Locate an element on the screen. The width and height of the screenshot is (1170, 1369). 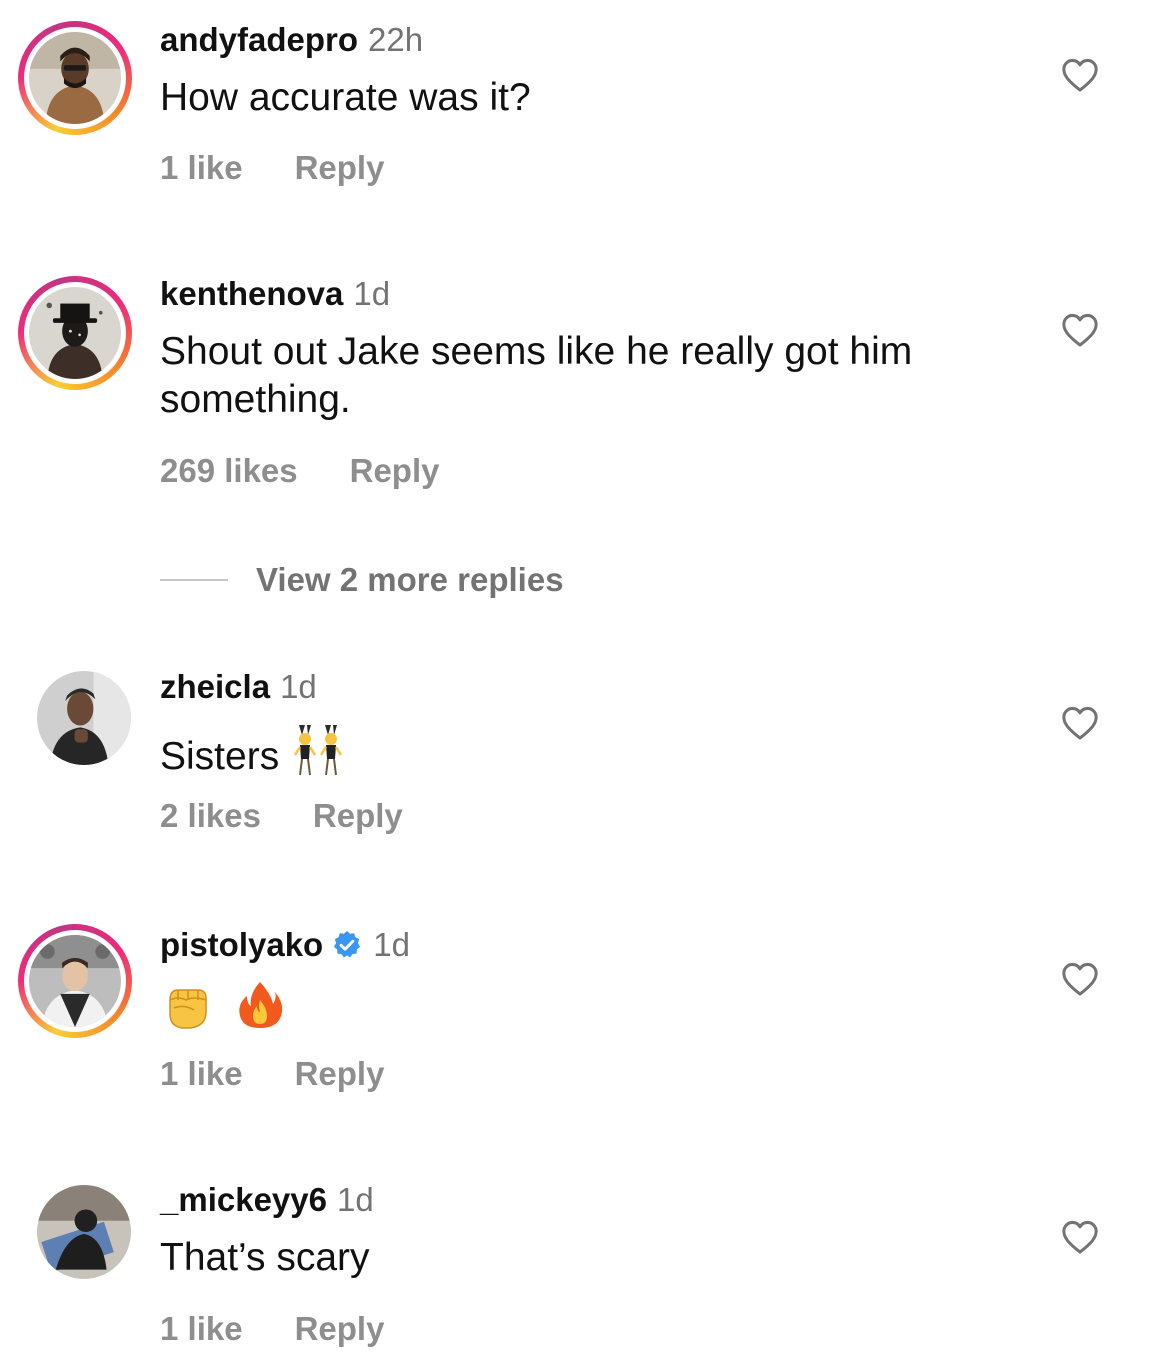
comment-header: zheicla 1d is located at coordinates (238, 687).